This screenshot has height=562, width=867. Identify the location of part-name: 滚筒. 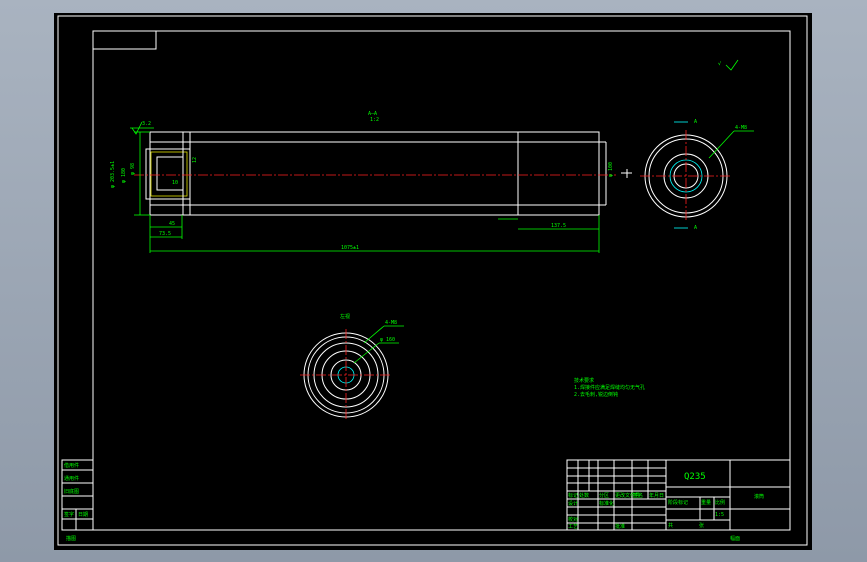
(759, 496).